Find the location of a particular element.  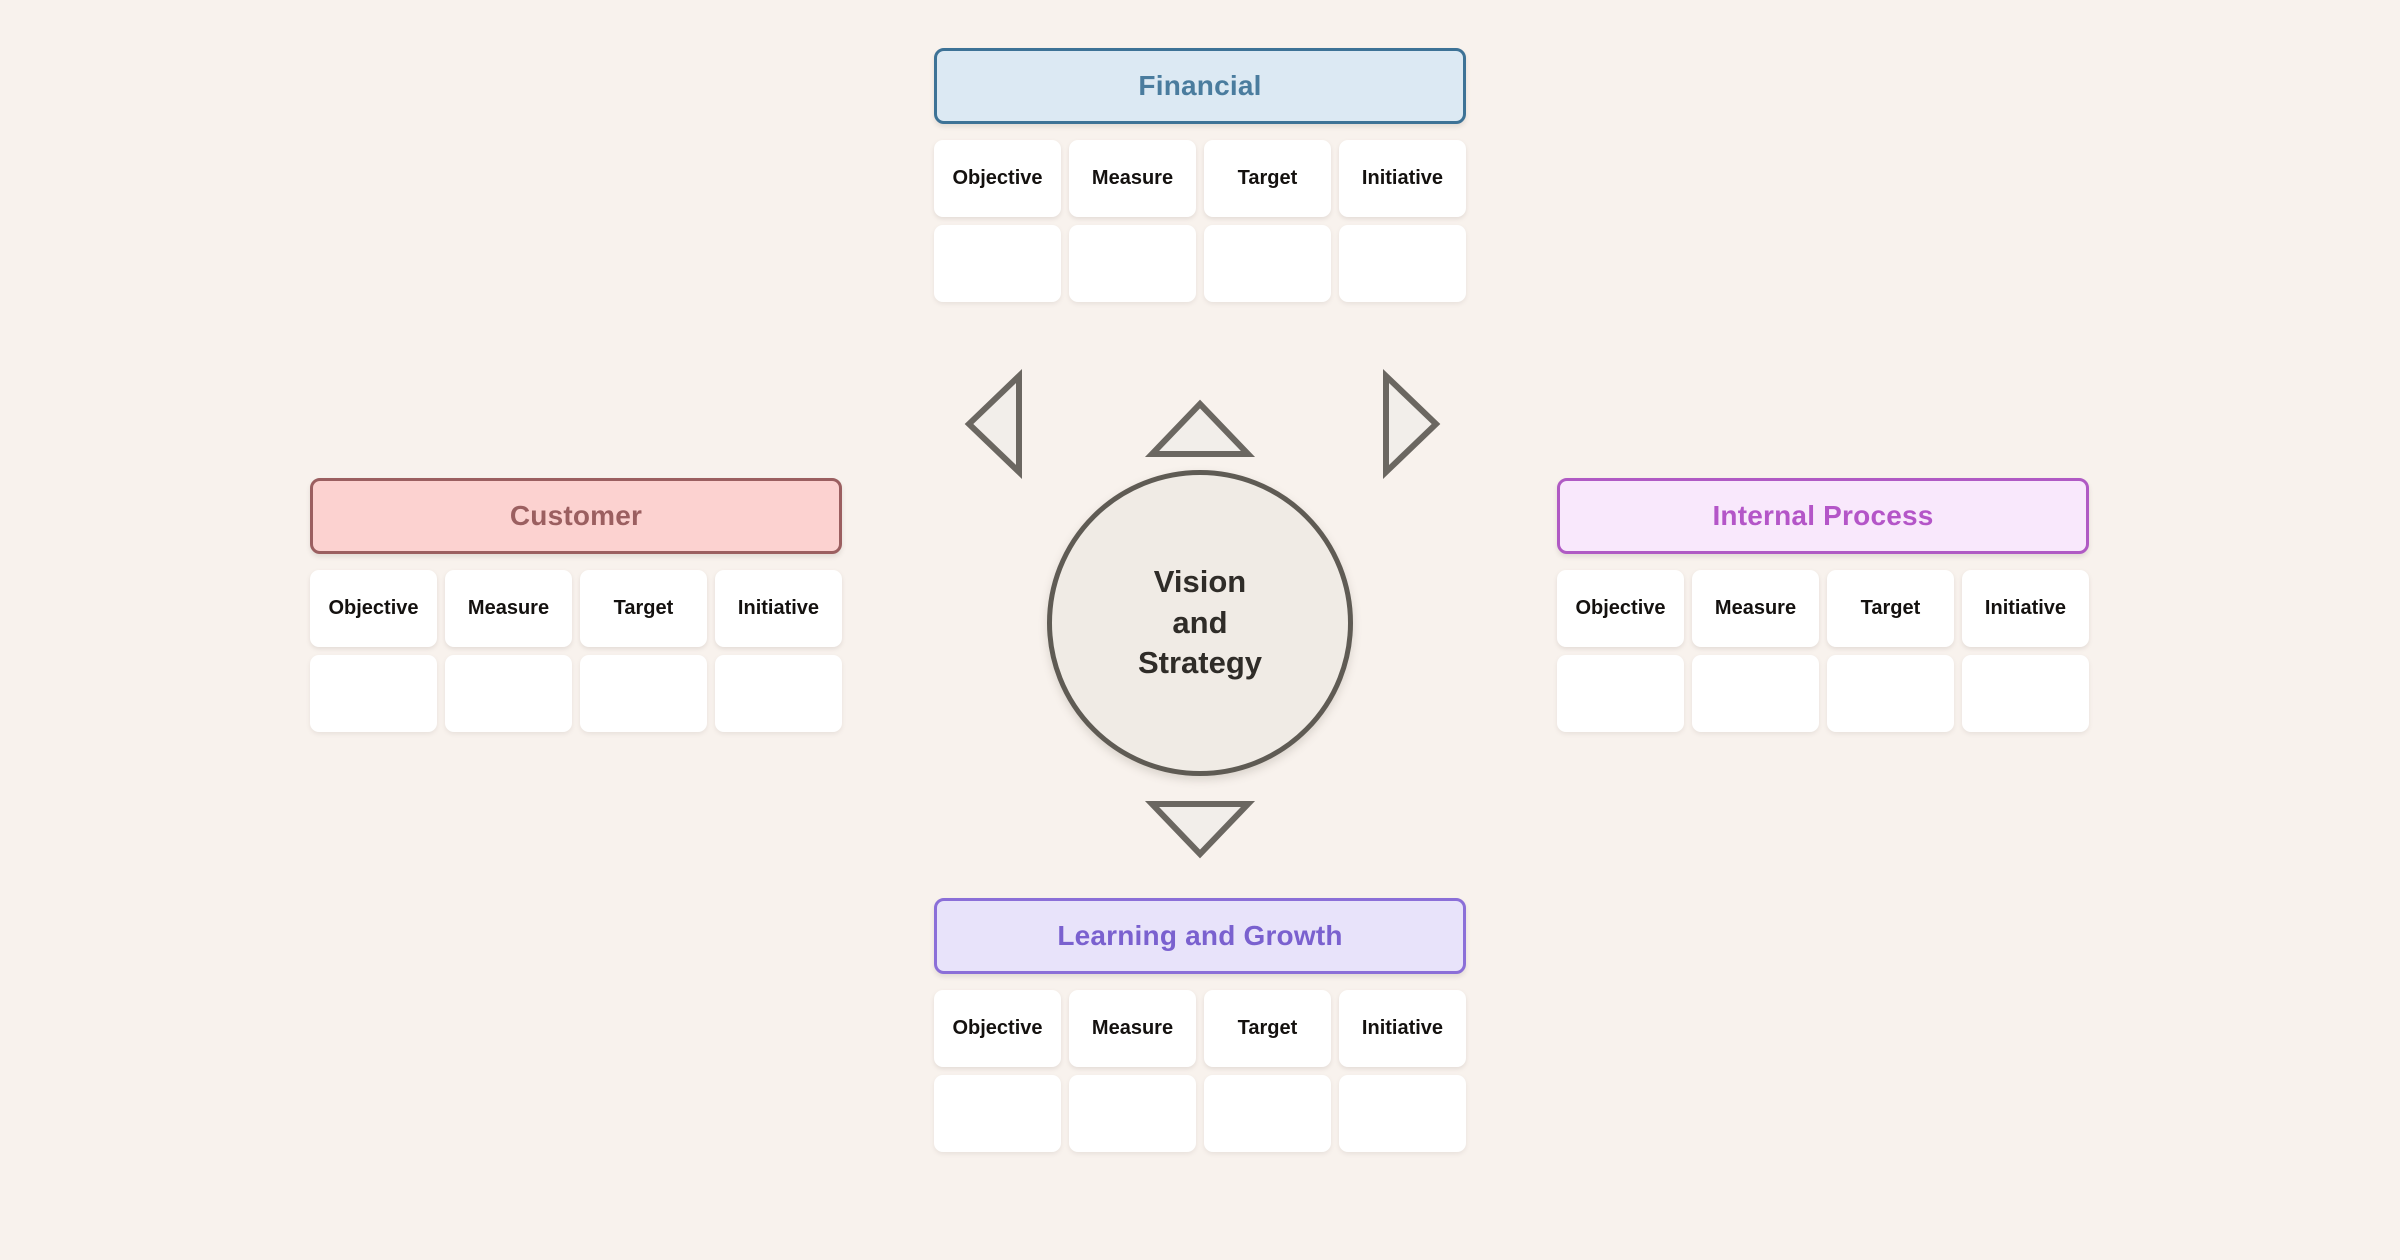

perspective-header-financial: Financial is located at coordinates (1200, 86).